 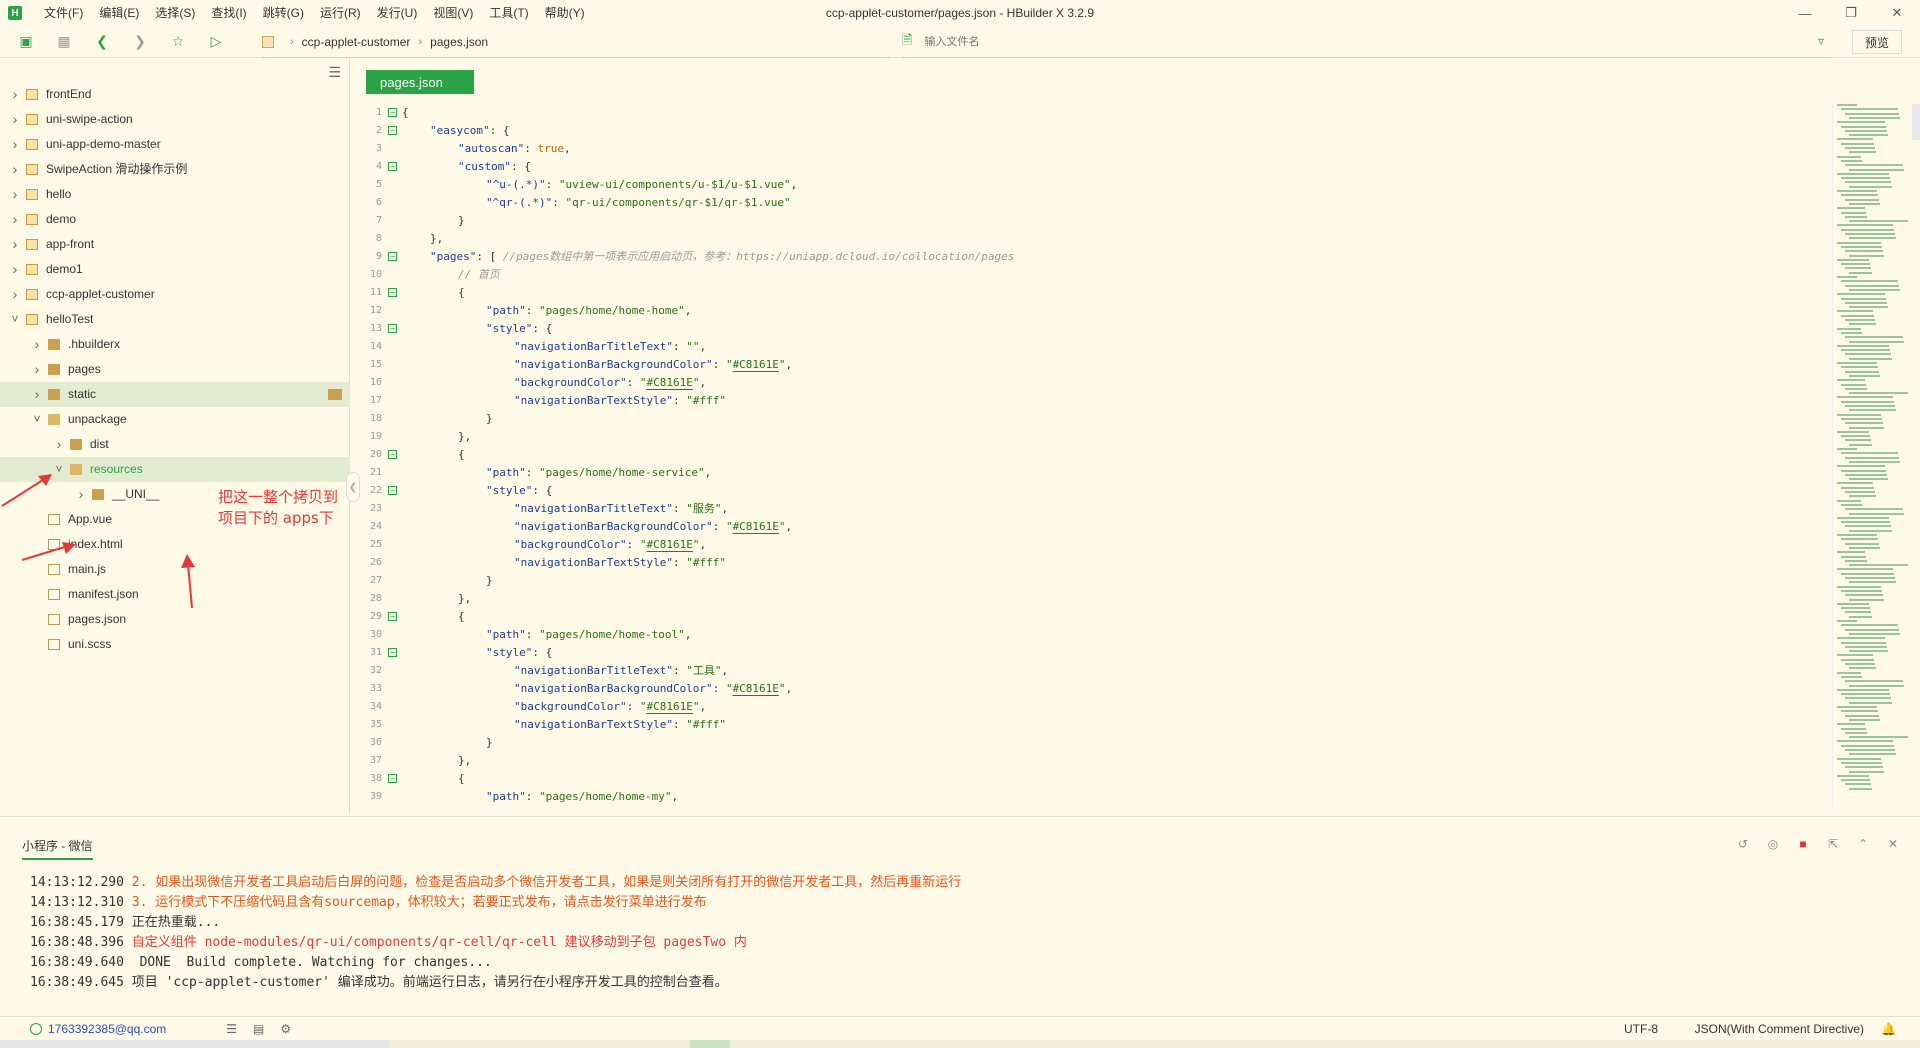 What do you see at coordinates (285, 1029) in the screenshot?
I see `settings-icon: ⚙` at bounding box center [285, 1029].